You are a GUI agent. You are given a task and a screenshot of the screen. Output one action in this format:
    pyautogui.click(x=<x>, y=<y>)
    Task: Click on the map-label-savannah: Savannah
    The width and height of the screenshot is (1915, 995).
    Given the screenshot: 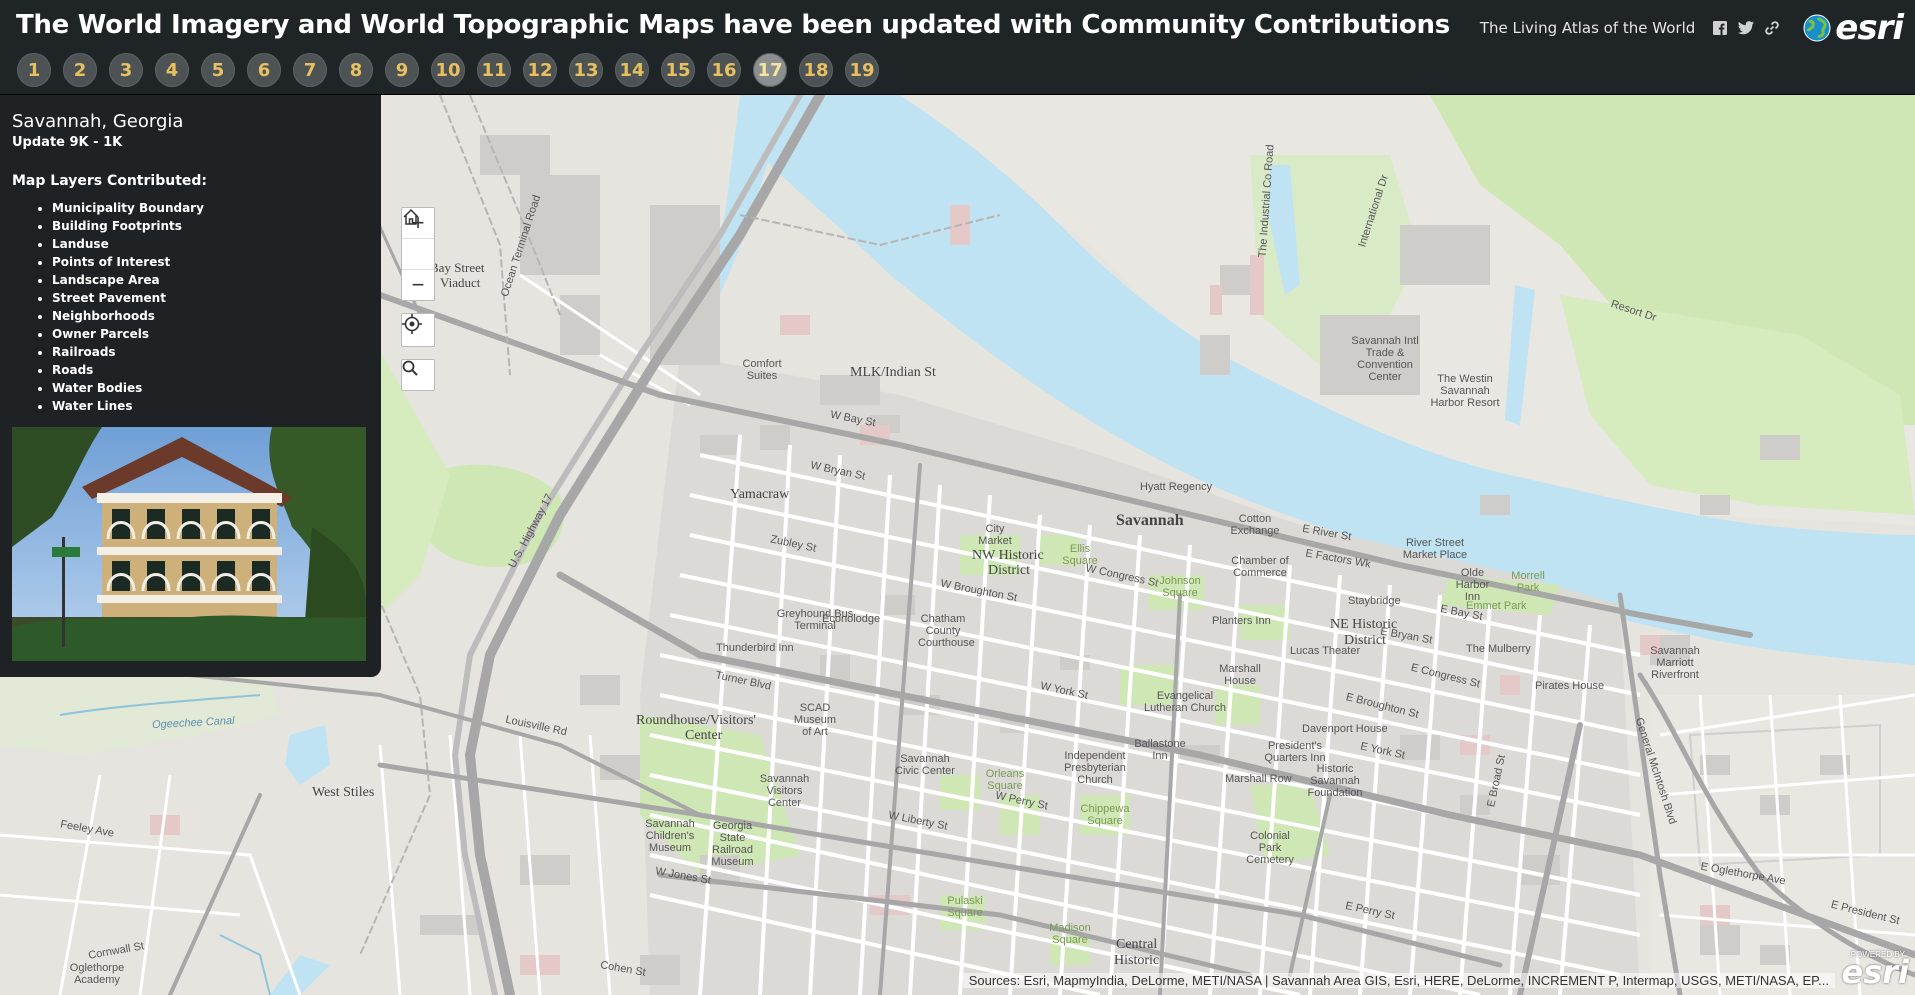 What is the action you would take?
    pyautogui.click(x=1150, y=520)
    